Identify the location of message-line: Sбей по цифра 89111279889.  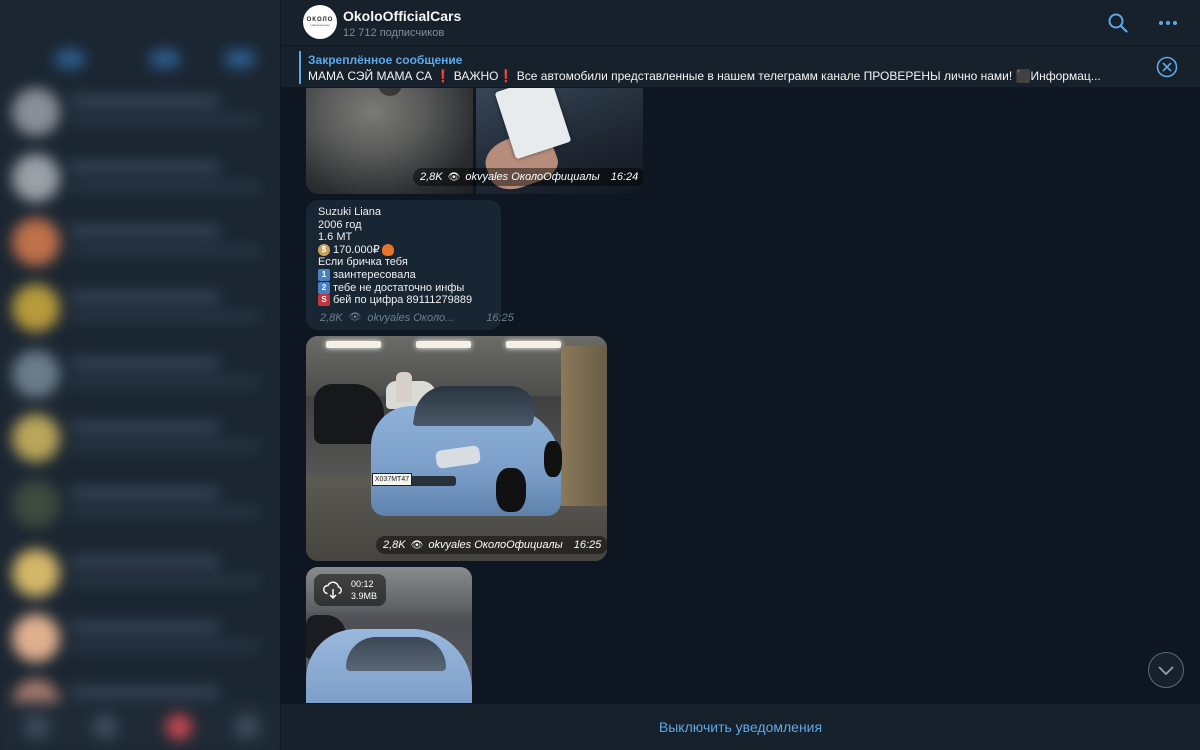
(403, 300).